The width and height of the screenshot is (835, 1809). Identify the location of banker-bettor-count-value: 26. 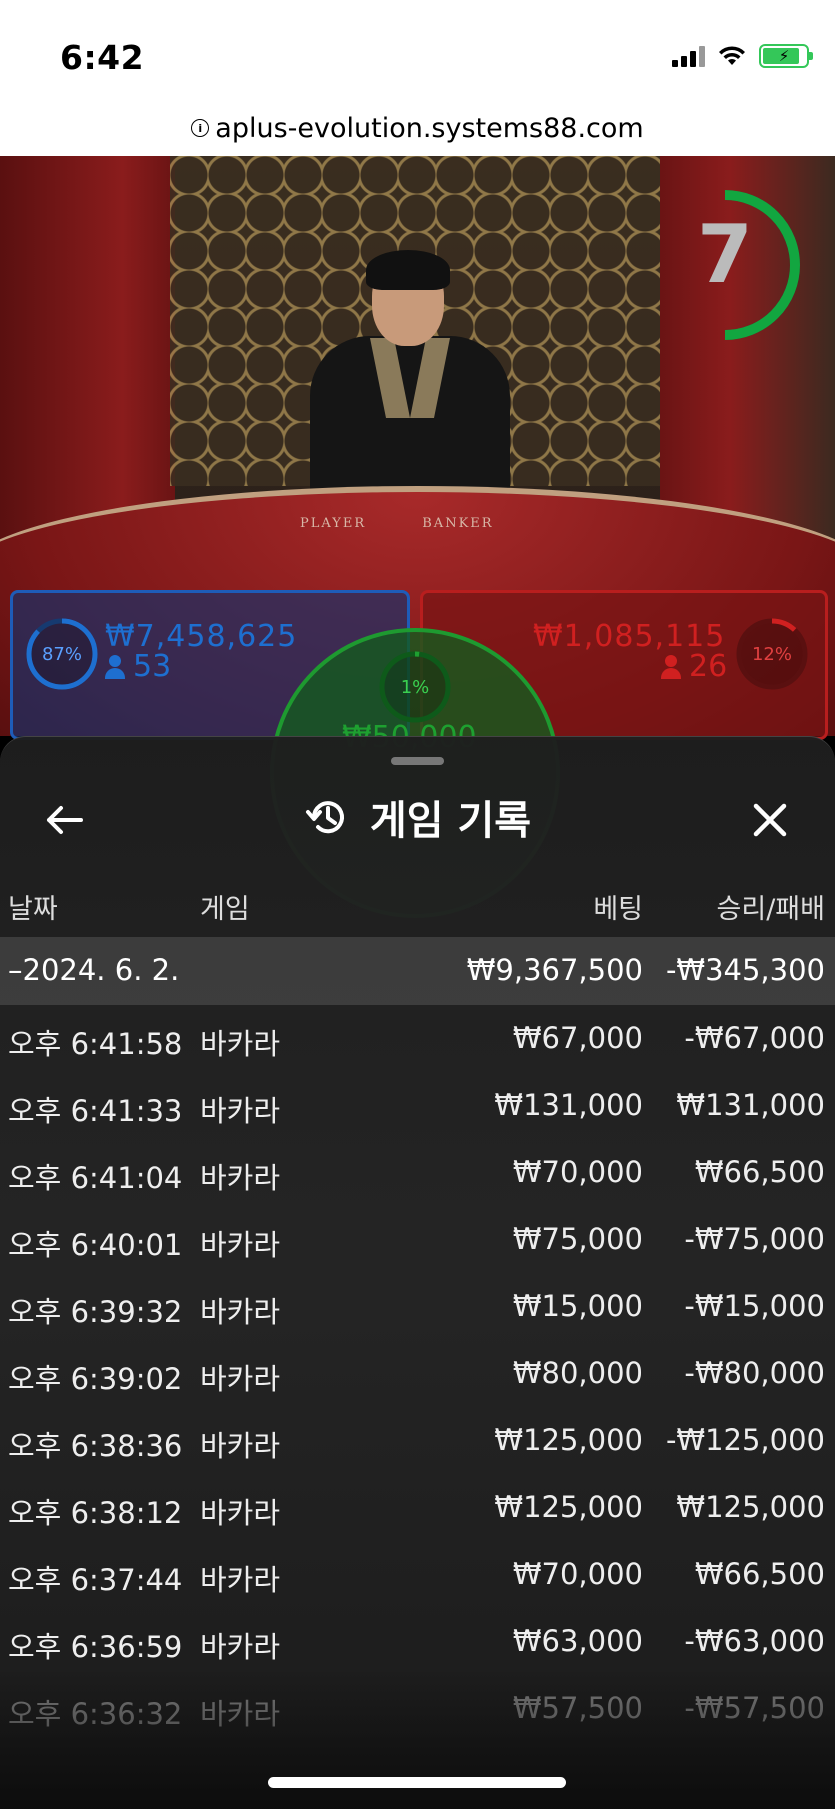
(708, 666).